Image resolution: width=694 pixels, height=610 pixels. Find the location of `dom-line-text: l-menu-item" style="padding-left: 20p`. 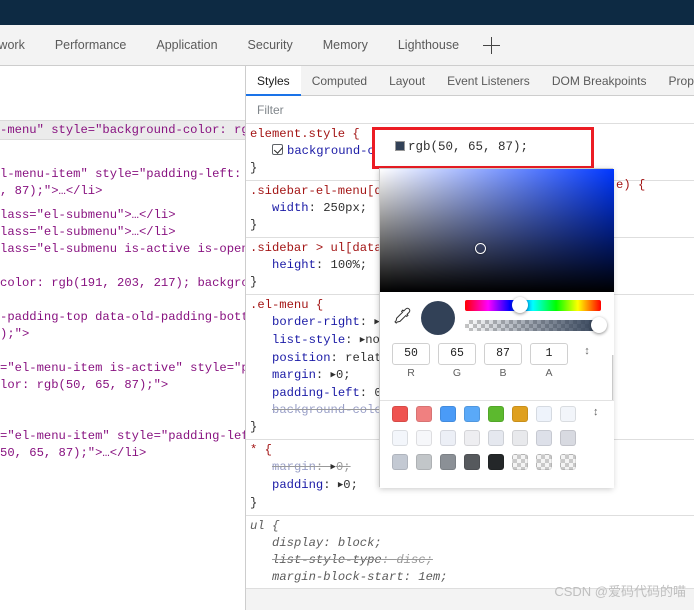

dom-line-text: l-menu-item" style="padding-left: 20p is located at coordinates (122, 174).